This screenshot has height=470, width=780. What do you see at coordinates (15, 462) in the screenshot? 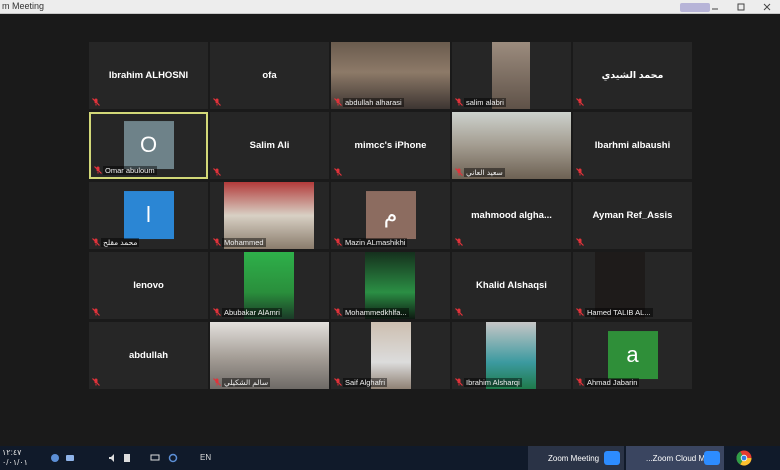
I see `clock-date: ٠/٠١/٠١` at bounding box center [15, 462].